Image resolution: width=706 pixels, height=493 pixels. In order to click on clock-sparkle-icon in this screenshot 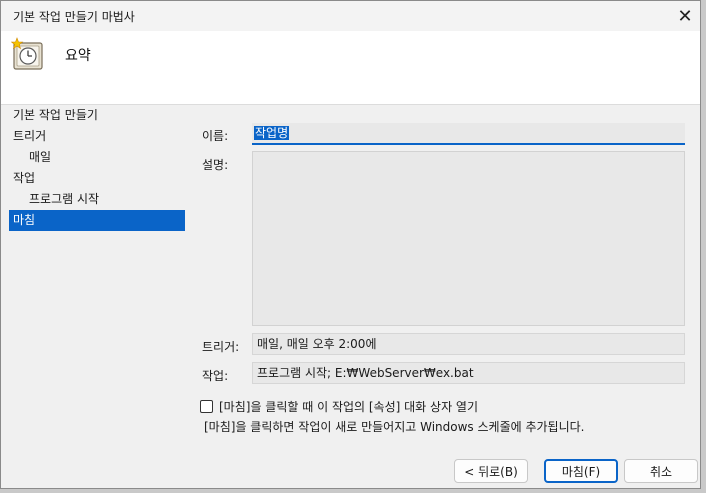, I will do `click(27, 53)`.